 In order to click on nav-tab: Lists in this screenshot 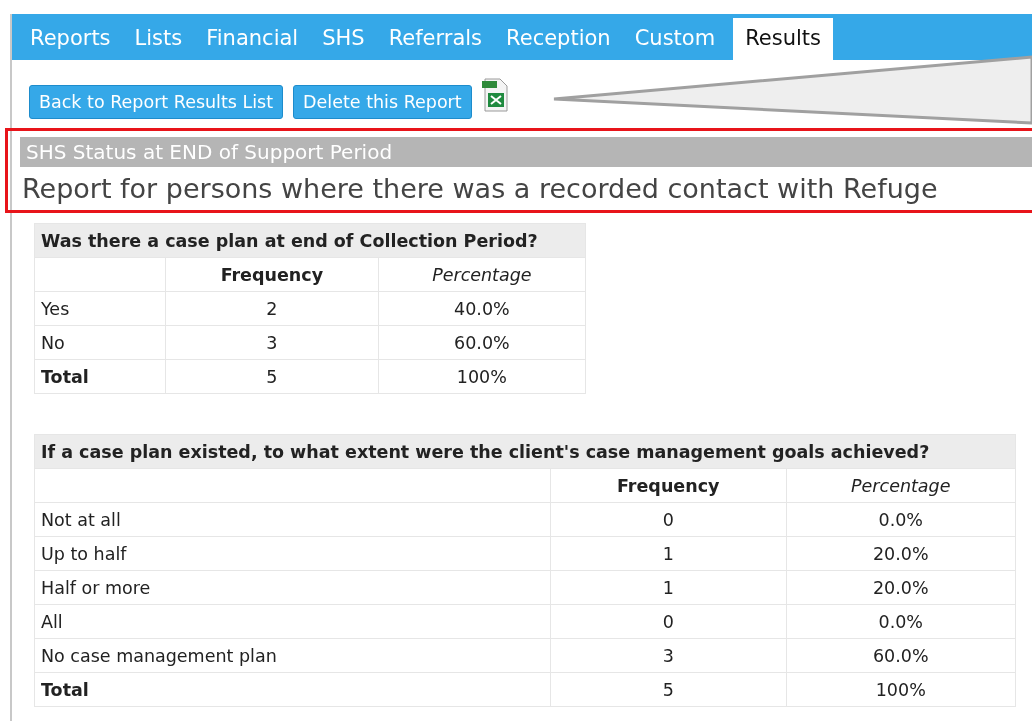, I will do `click(158, 39)`.